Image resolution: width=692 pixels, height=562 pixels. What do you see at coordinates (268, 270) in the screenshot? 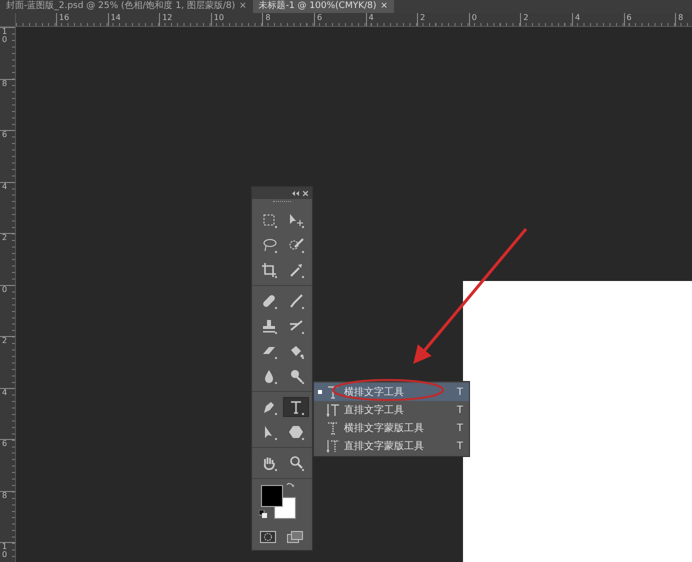
I see `crop-tool-icon` at bounding box center [268, 270].